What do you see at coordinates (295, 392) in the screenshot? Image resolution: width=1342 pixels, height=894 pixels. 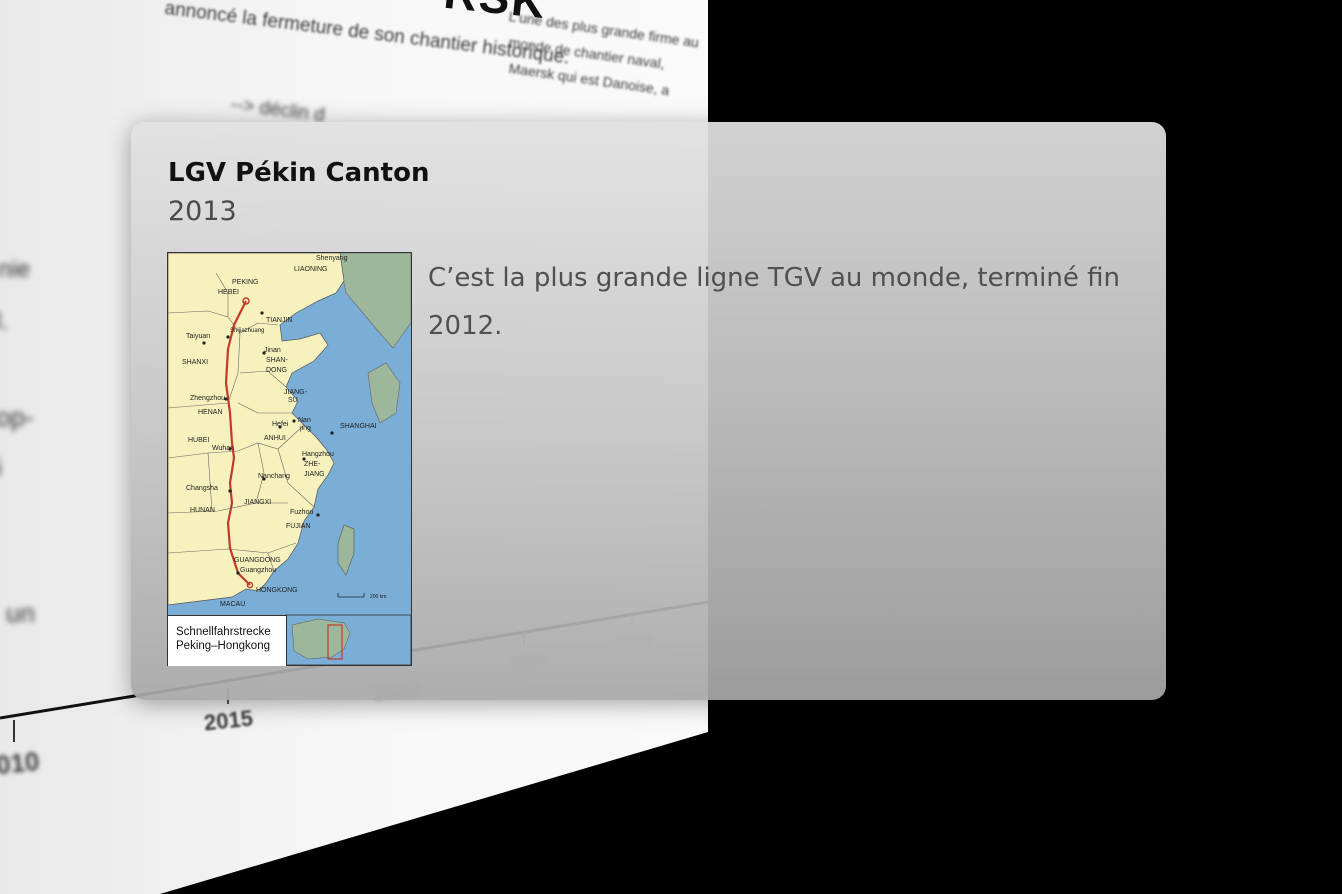 I see `map-label: JIANG-` at bounding box center [295, 392].